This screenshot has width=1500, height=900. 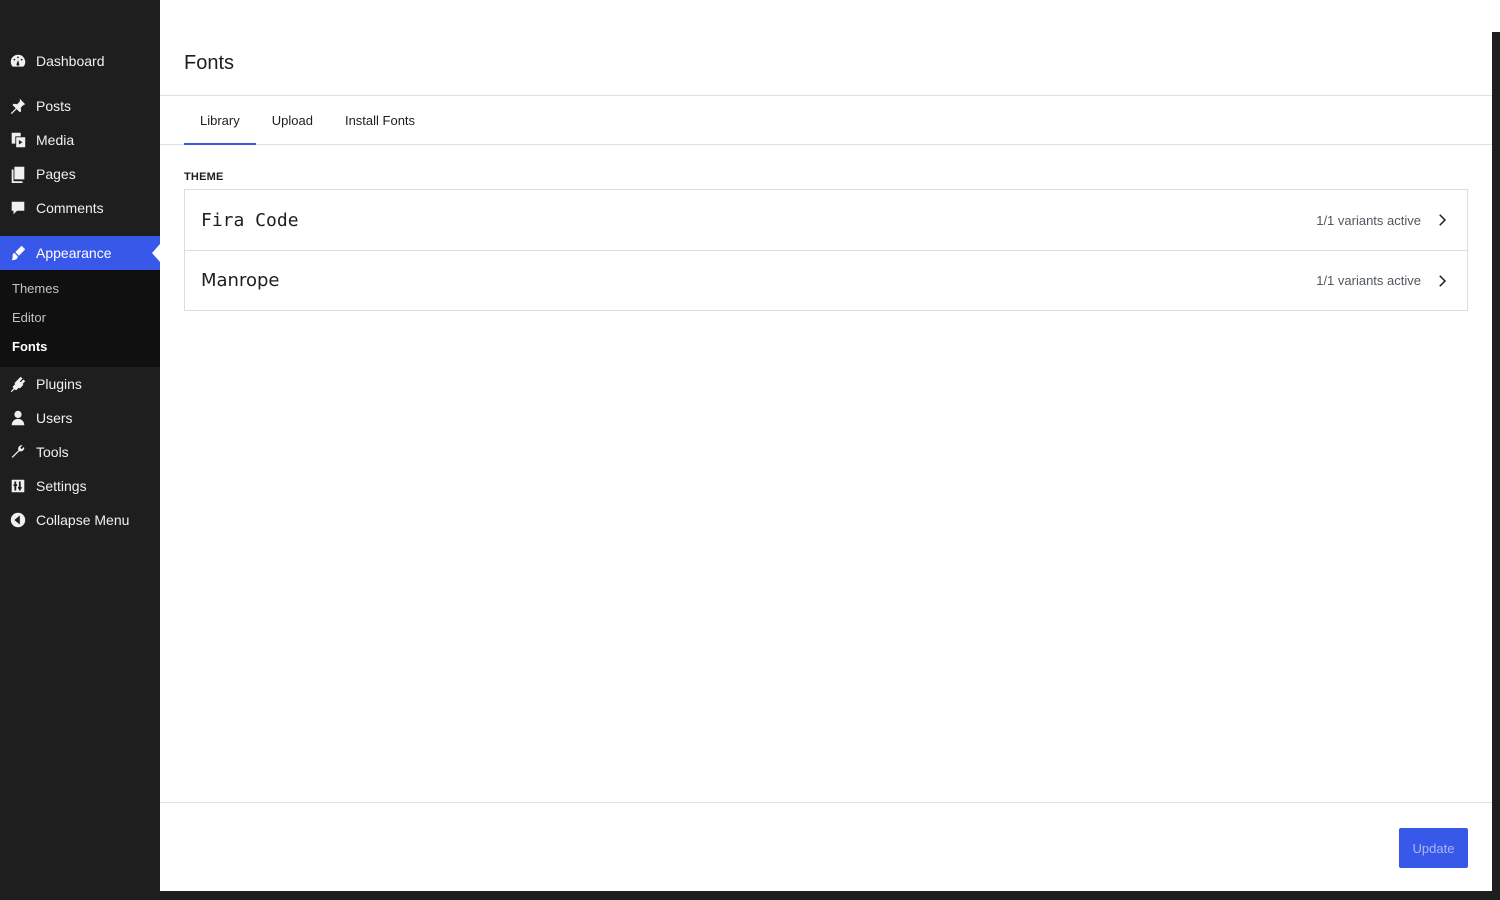 I want to click on collapse-icon, so click(x=18, y=520).